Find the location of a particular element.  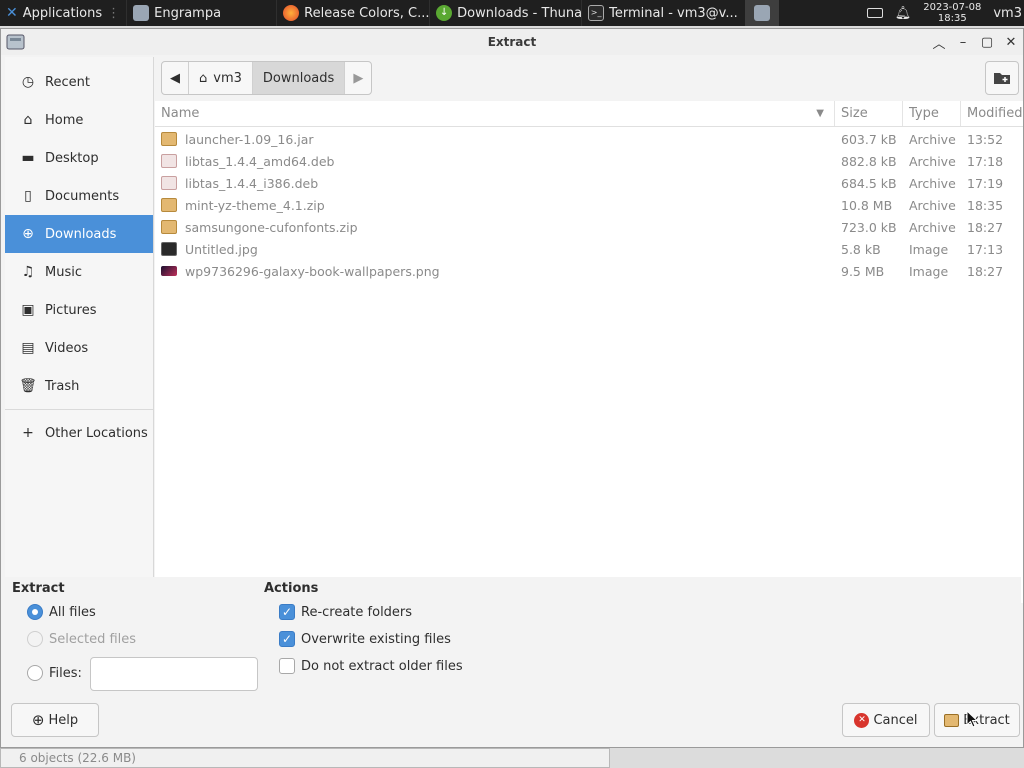

new-folder-button is located at coordinates (1002, 78).